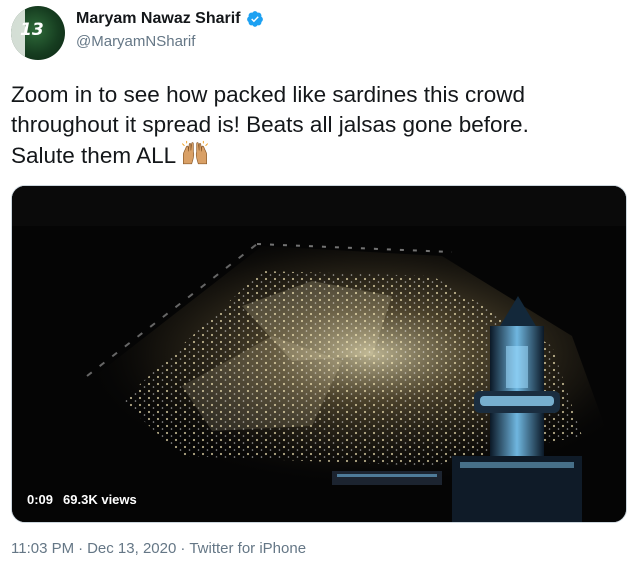 The width and height of the screenshot is (640, 571). I want to click on verified-badge-icon, so click(254, 19).